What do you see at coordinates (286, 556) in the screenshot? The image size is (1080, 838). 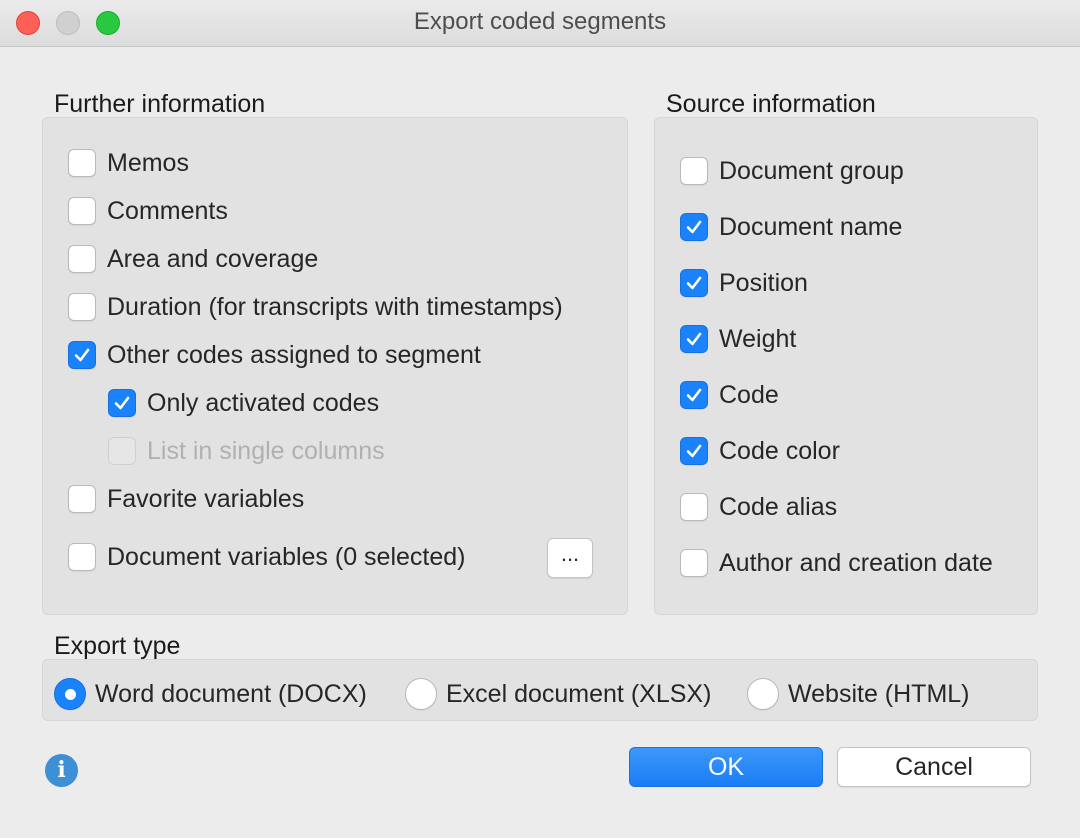 I see `document-variables-label: Document variables (0 selected)` at bounding box center [286, 556].